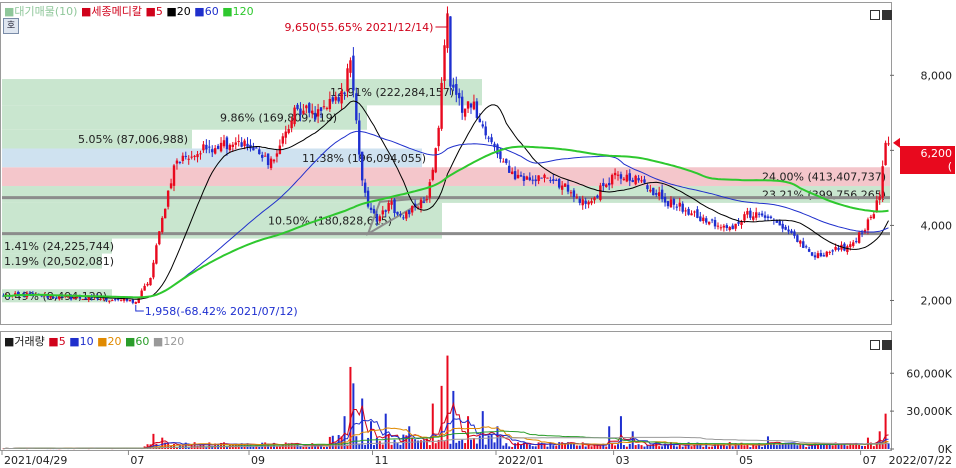 This screenshot has height=468, width=956. Describe the element at coordinates (446, 194) in the screenshot. I see `supply-band` at that location.